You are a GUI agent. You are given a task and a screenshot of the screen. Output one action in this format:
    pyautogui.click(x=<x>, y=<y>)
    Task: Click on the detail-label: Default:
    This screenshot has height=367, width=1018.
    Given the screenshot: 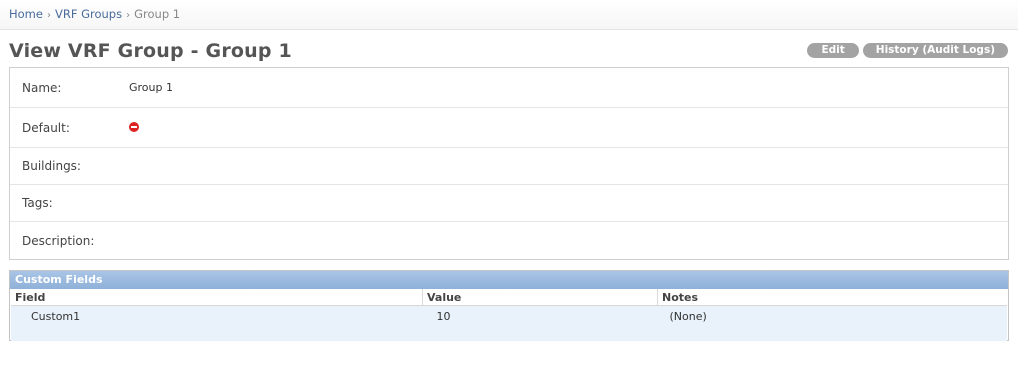 What is the action you would take?
    pyautogui.click(x=46, y=127)
    